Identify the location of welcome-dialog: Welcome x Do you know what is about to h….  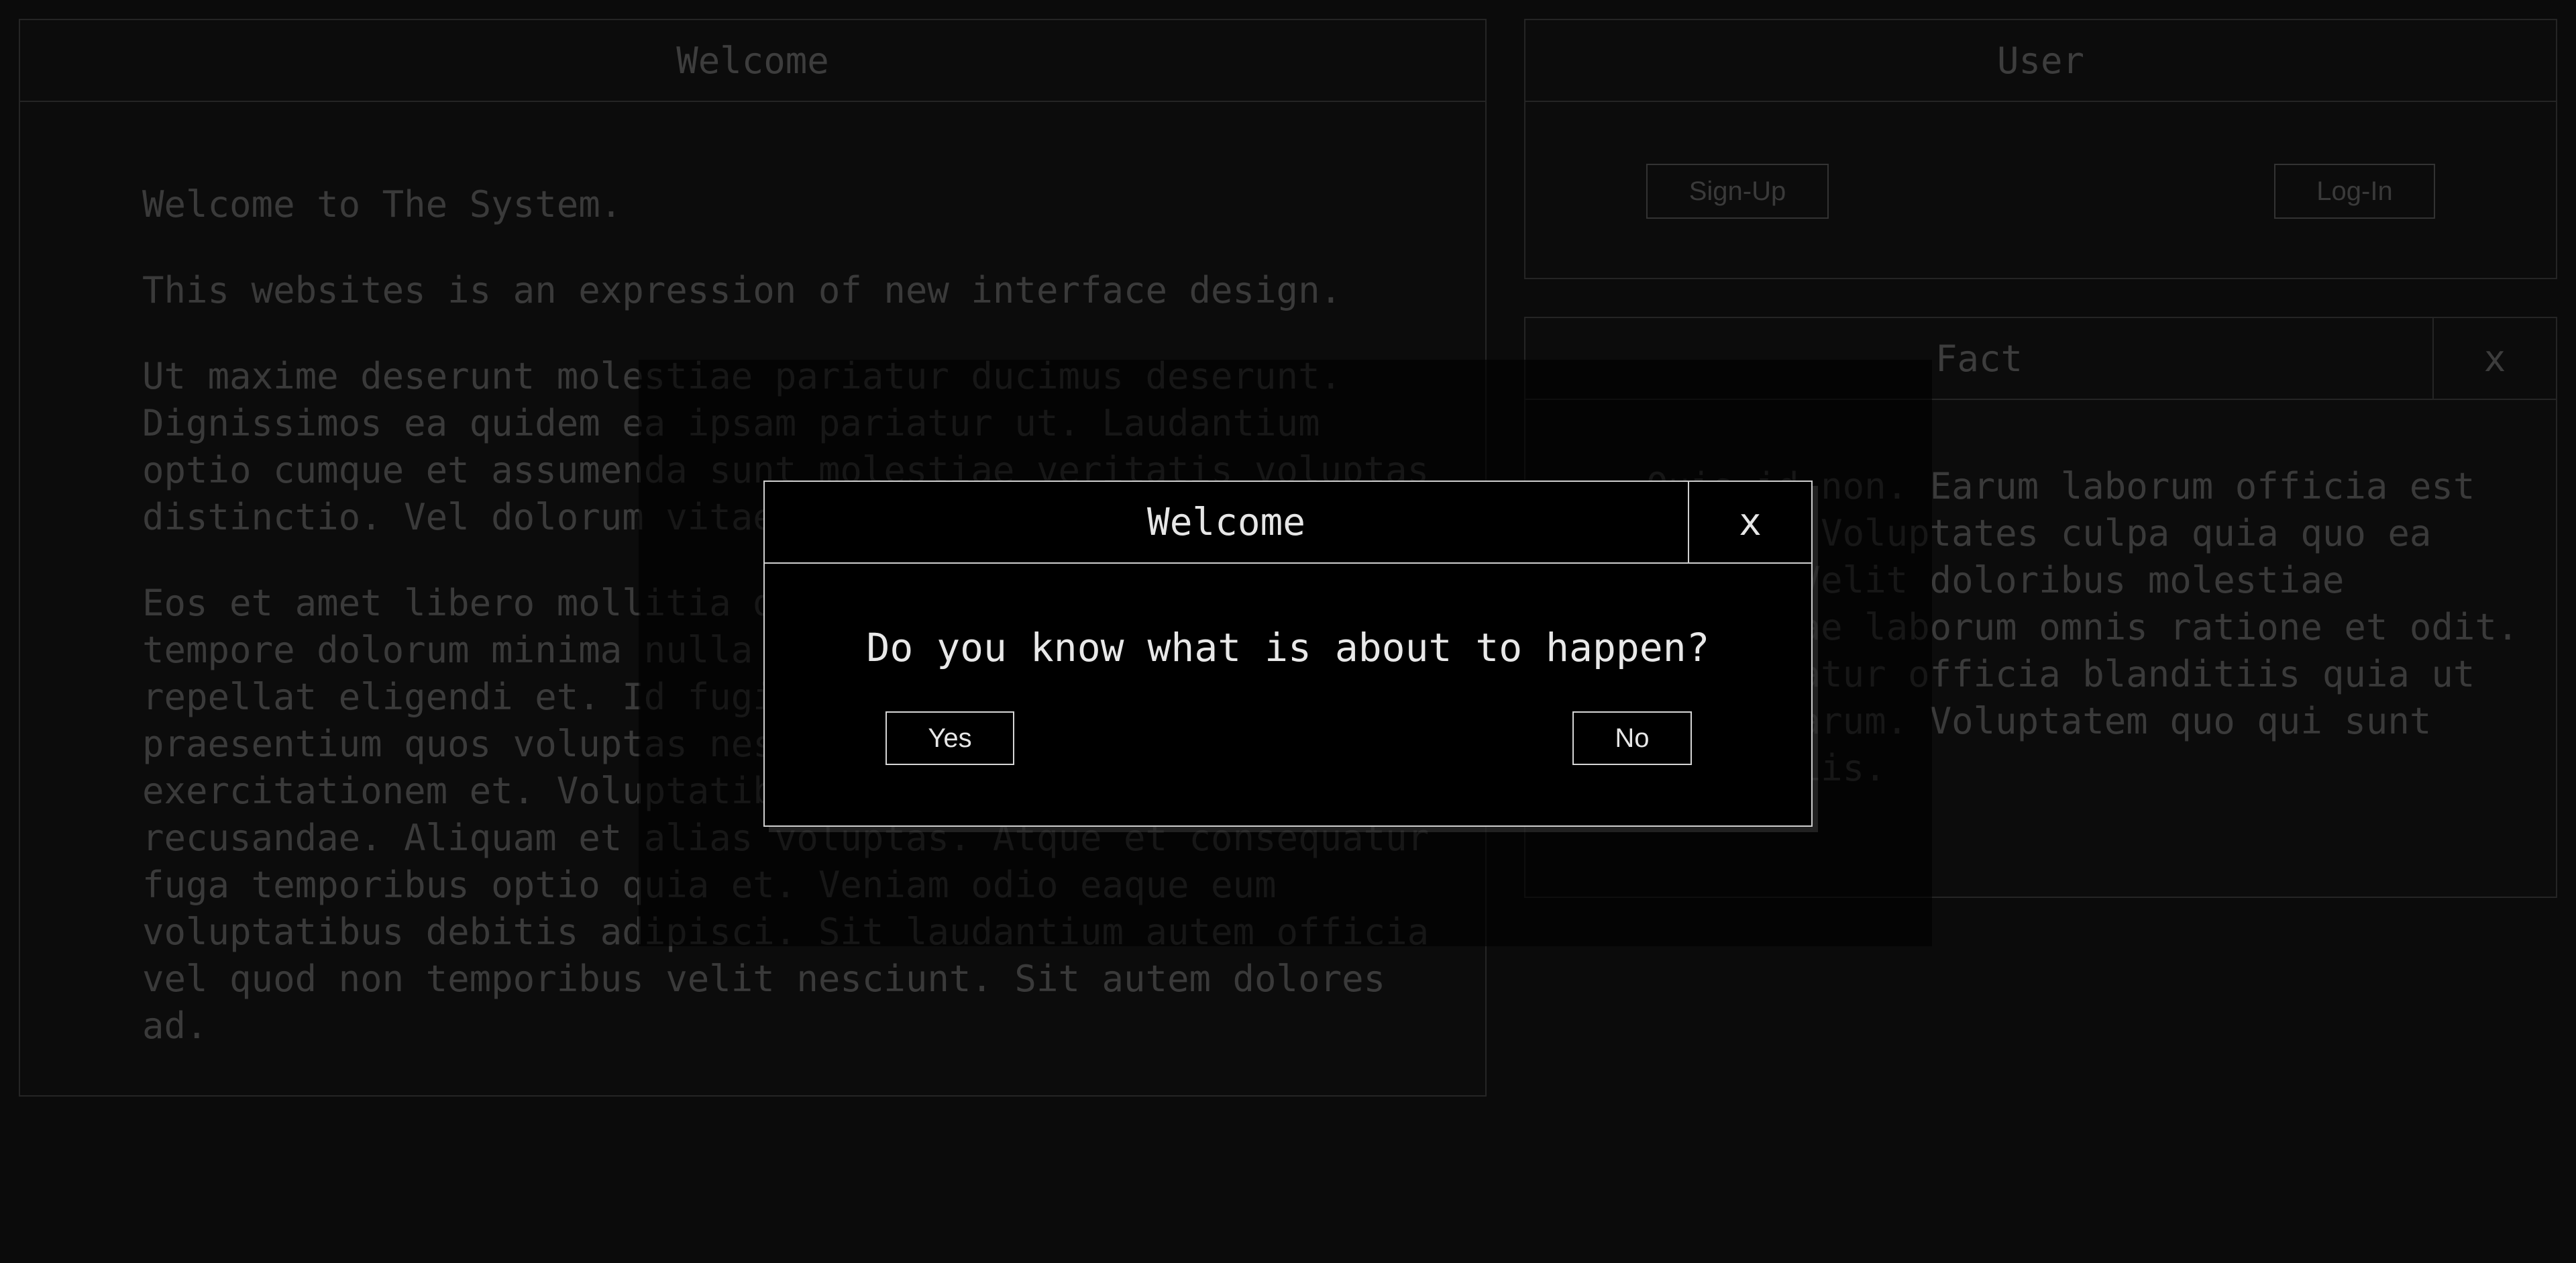
(1288, 654).